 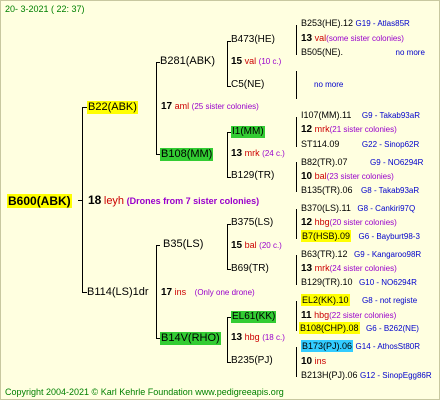 I want to click on ancestor-name: I107(MM).11, so click(x=326, y=115).